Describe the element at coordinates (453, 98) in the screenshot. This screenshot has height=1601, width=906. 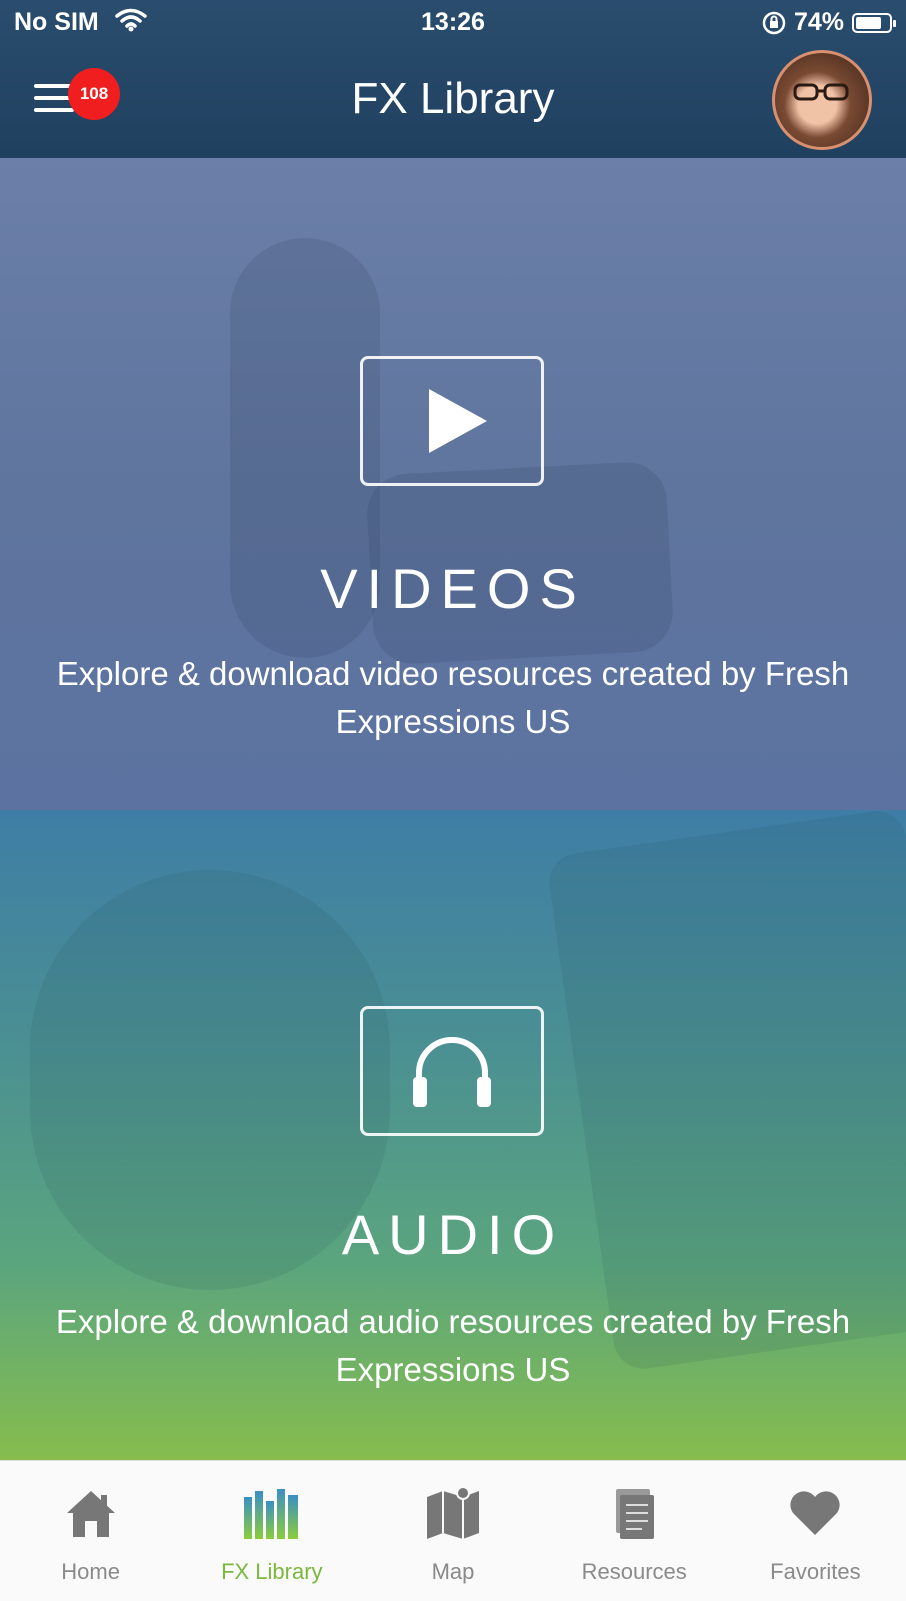
I see `page-title: FX Library` at that location.